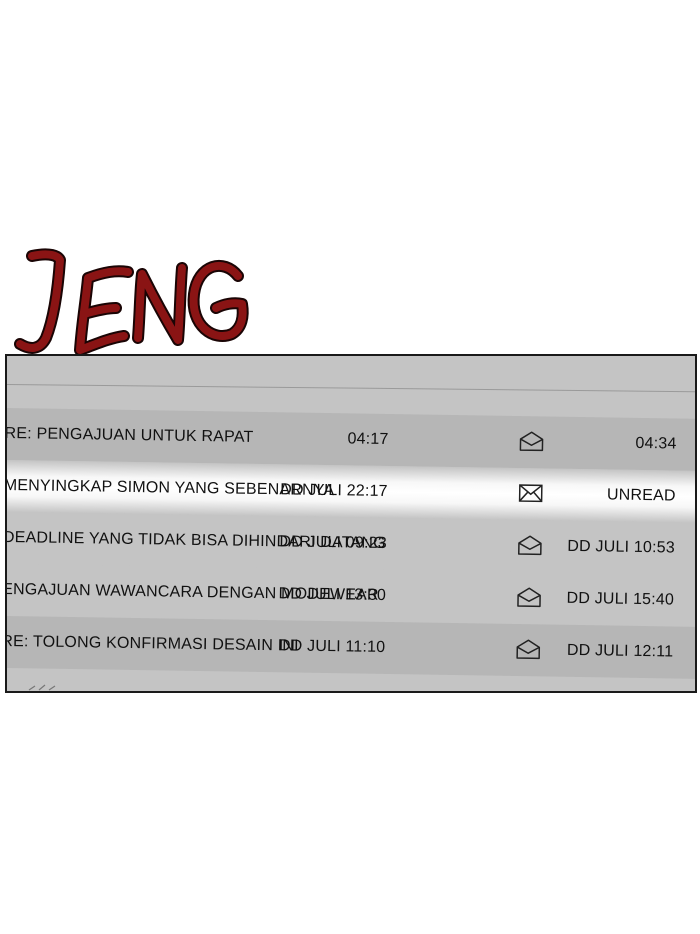 Image resolution: width=700 pixels, height=934 pixels. What do you see at coordinates (333, 542) in the screenshot?
I see `email-sent-time: DD JULI 09:23` at bounding box center [333, 542].